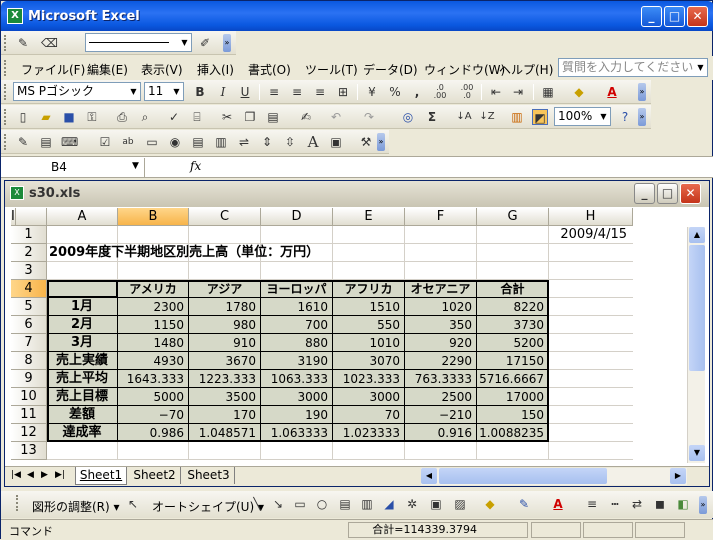 The height and width of the screenshot is (540, 713). I want to click on fill-color-icon: ◆, so click(579, 92).